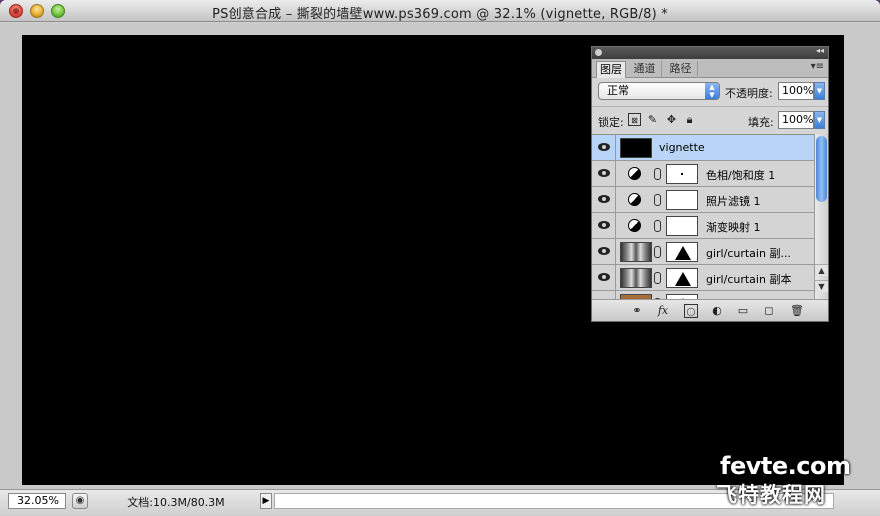 The width and height of the screenshot is (880, 516). Describe the element at coordinates (703, 226) in the screenshot. I see `layer-row-gradient-map: 渐变映射 1` at that location.